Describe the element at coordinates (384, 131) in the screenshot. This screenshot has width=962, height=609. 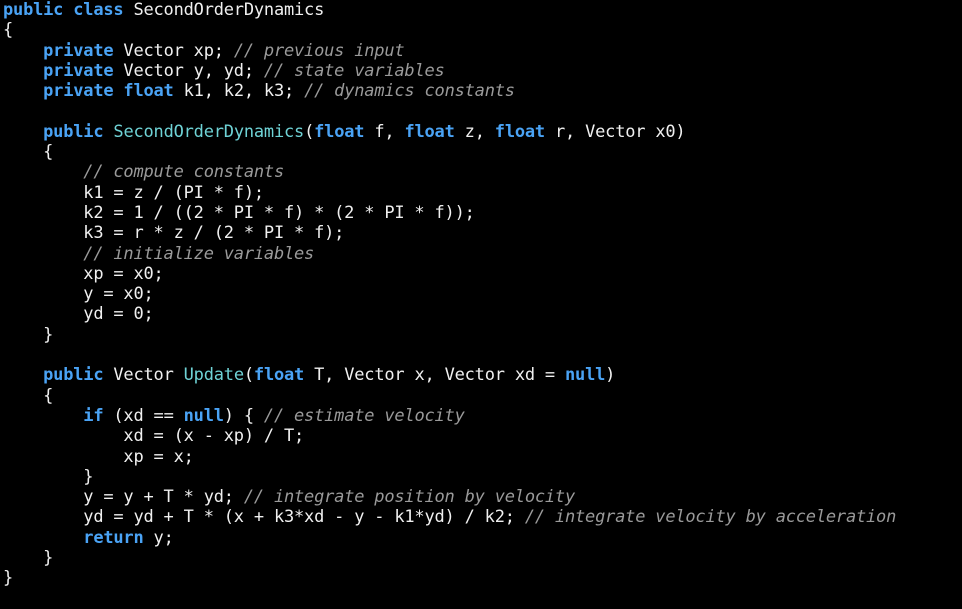
I see `code-text-token: f,` at that location.